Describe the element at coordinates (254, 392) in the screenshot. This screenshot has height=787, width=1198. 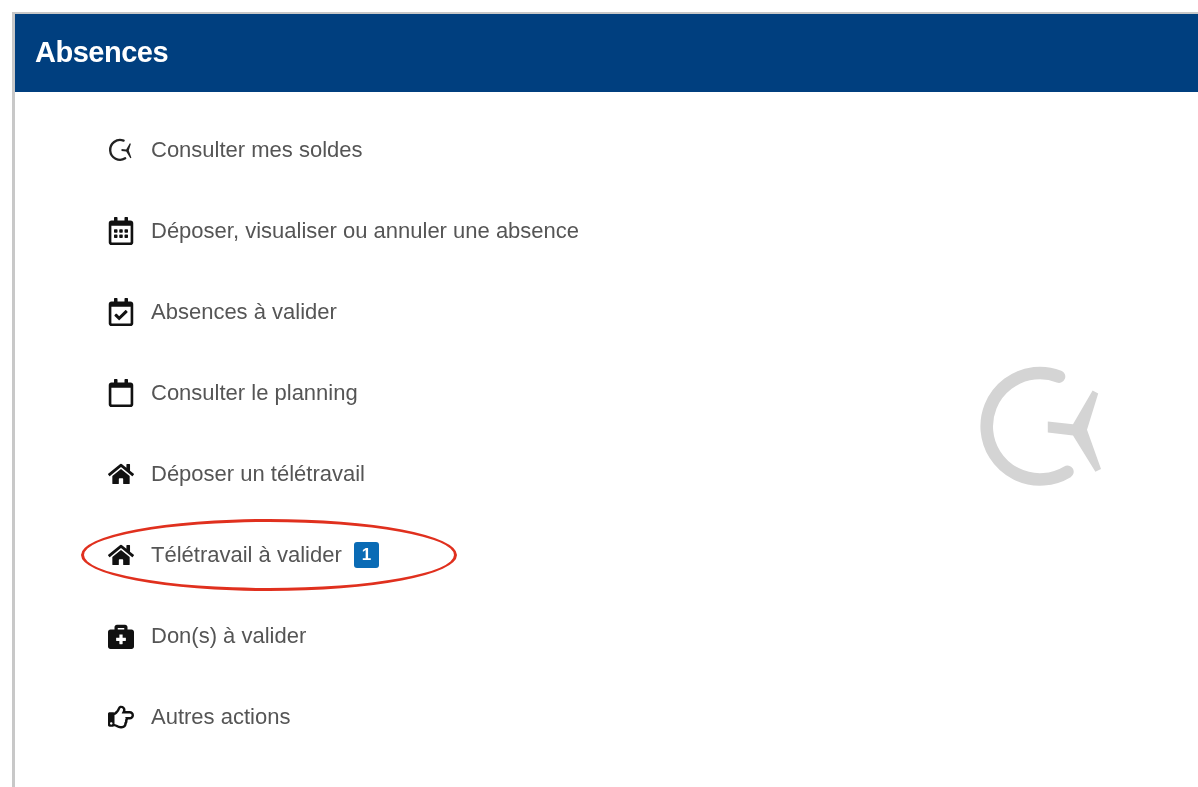
I see `menu-link: Consulter le planning` at that location.